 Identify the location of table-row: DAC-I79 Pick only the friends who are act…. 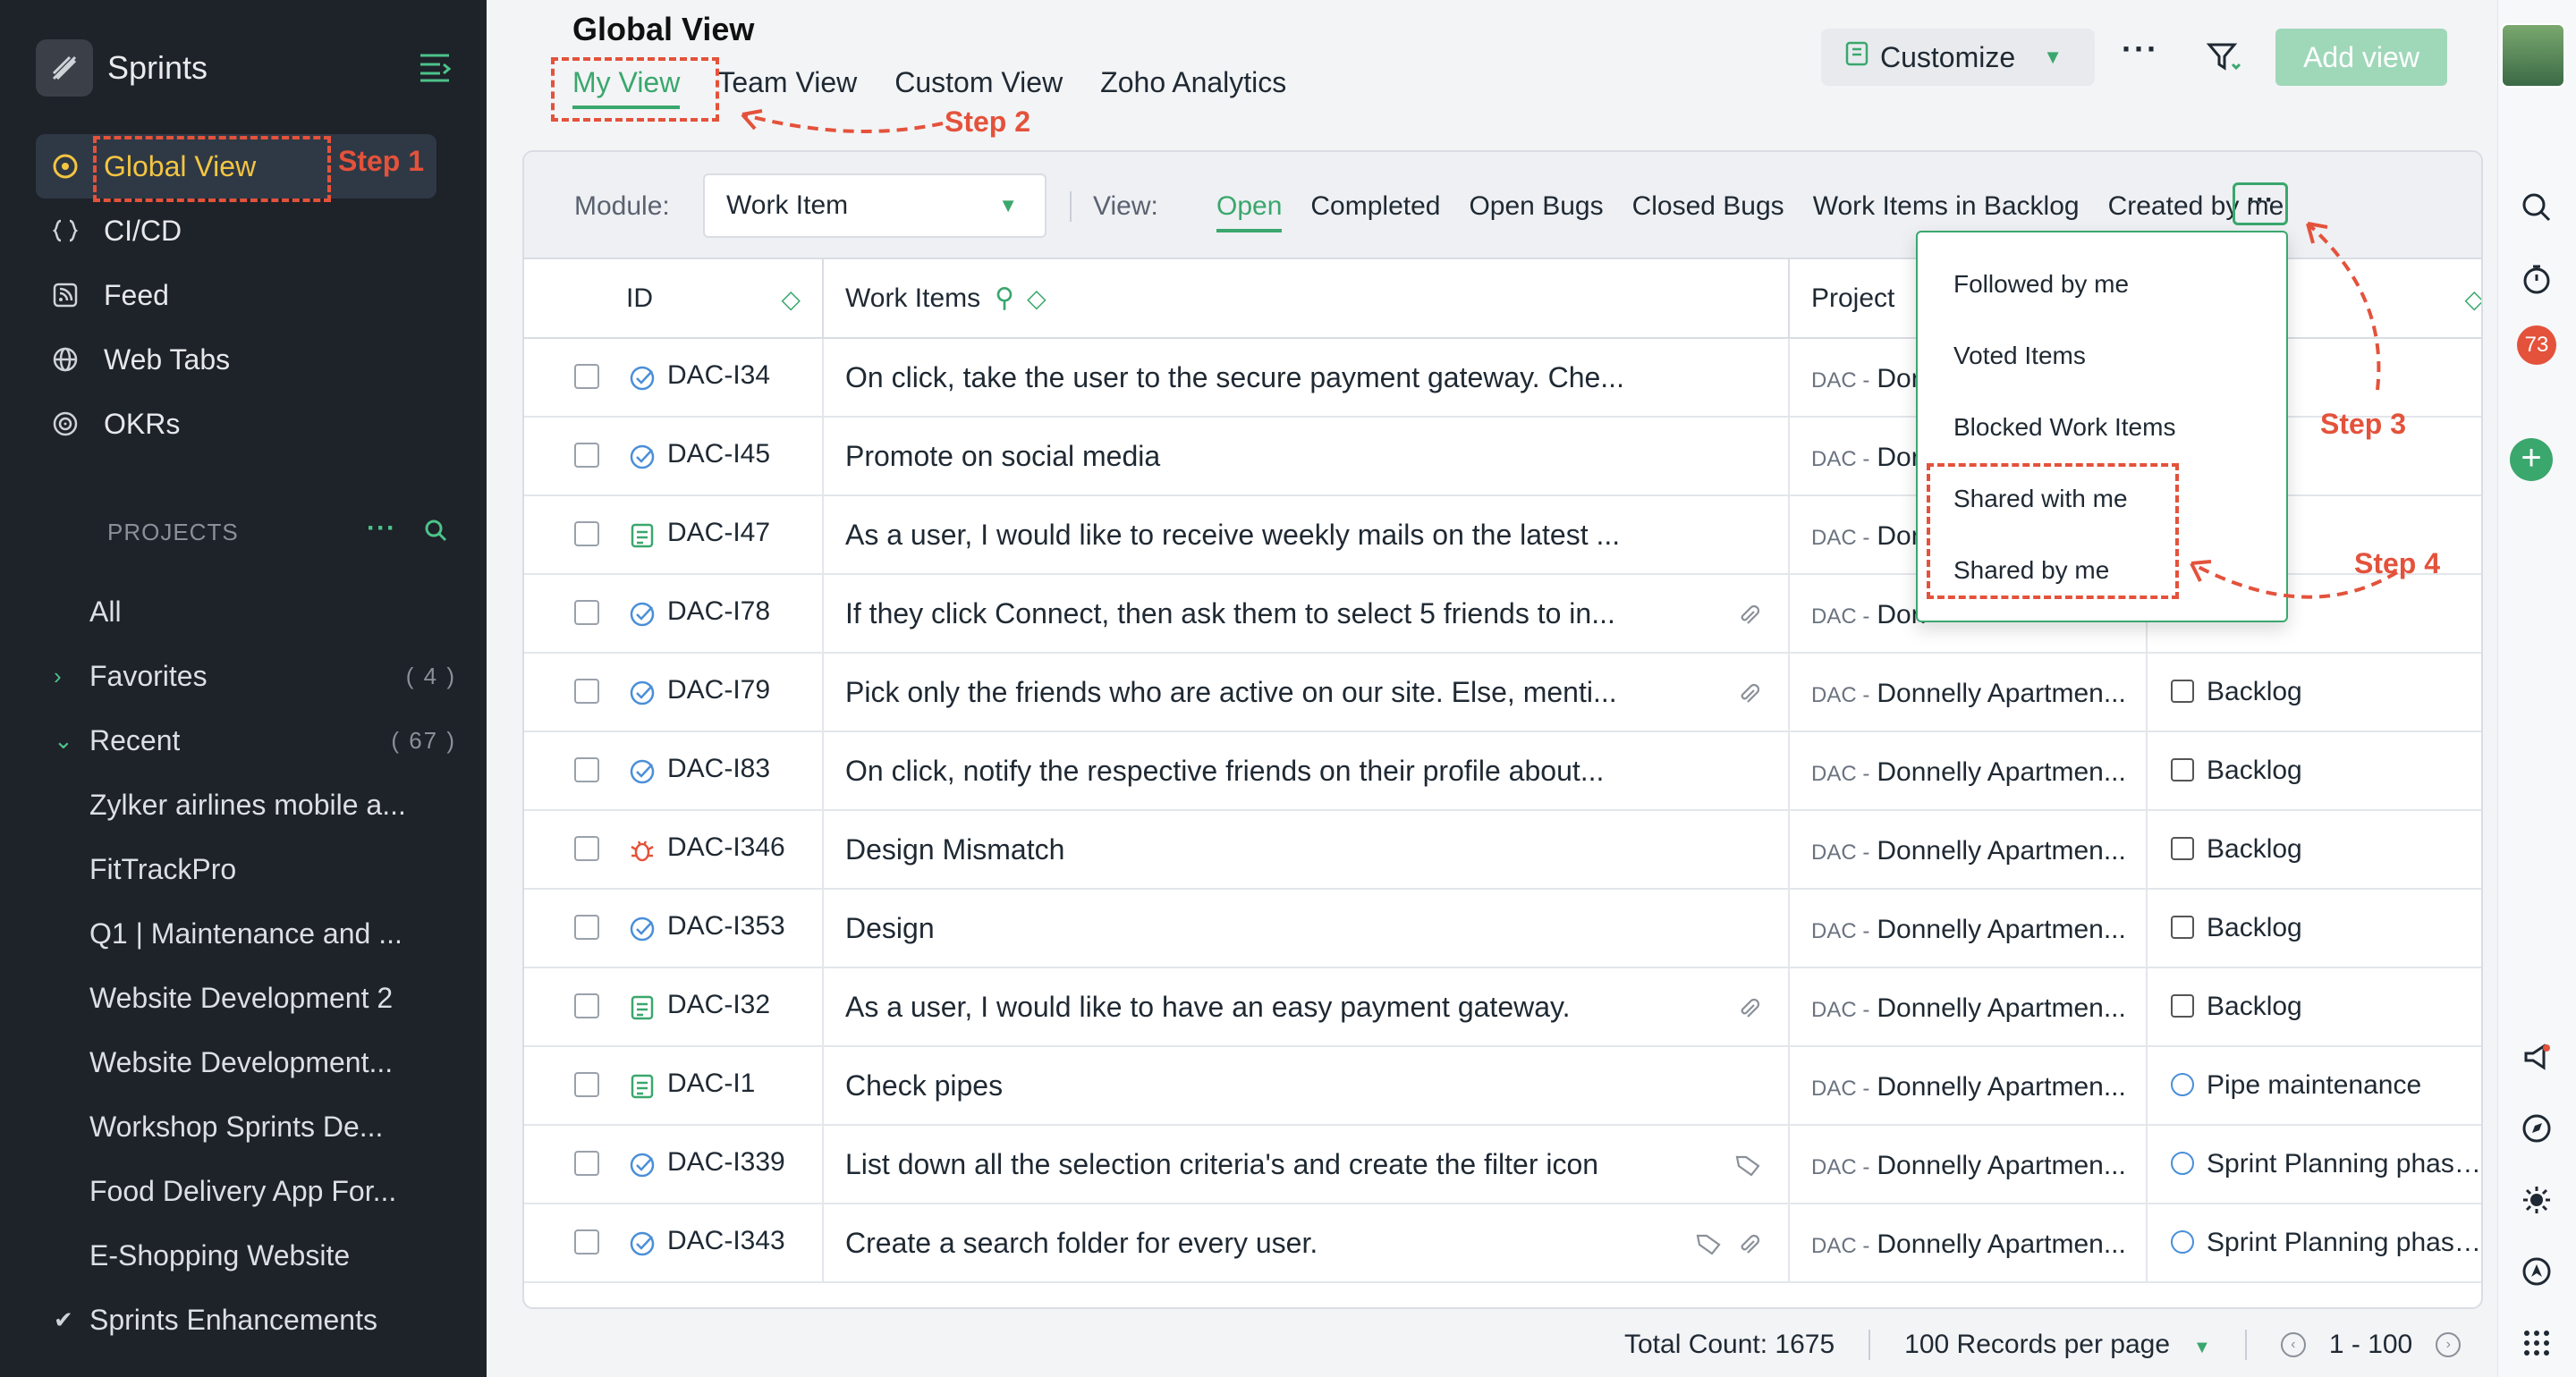
(1502, 692).